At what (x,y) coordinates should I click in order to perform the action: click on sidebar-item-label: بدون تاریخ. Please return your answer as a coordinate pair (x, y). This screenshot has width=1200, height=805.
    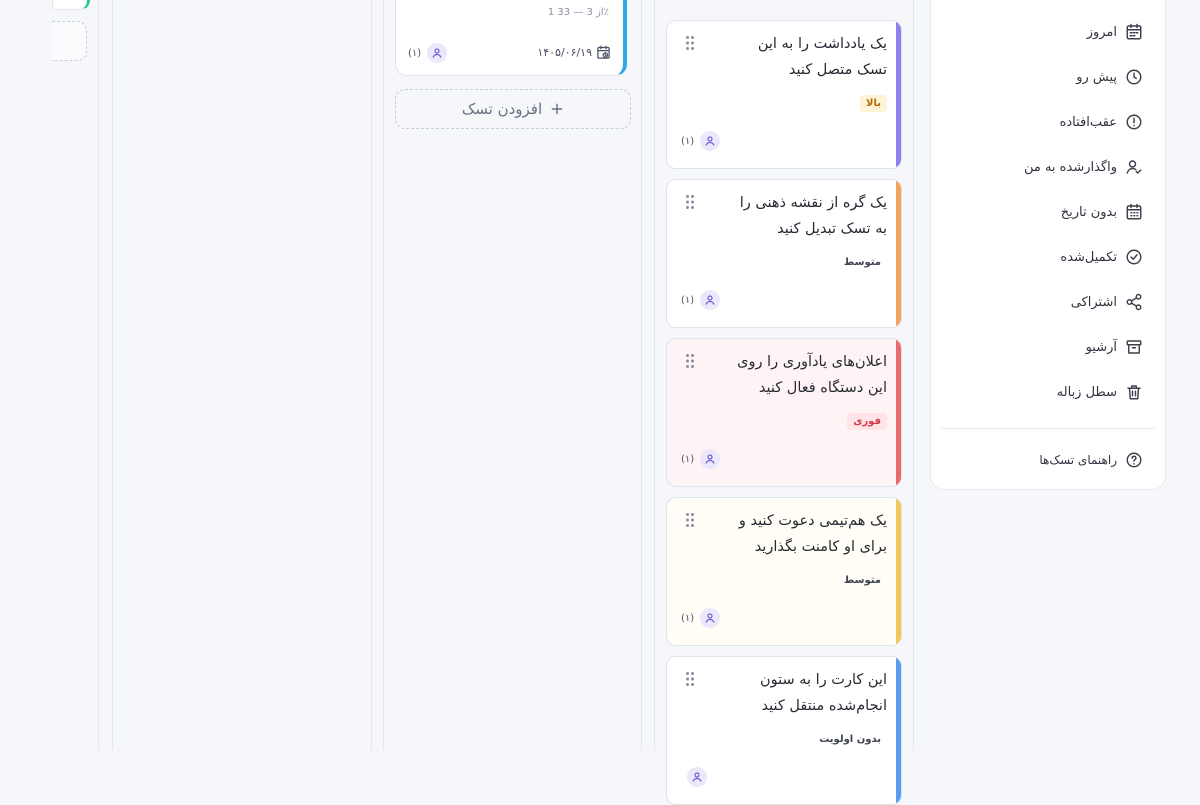
    Looking at the image, I should click on (1088, 212).